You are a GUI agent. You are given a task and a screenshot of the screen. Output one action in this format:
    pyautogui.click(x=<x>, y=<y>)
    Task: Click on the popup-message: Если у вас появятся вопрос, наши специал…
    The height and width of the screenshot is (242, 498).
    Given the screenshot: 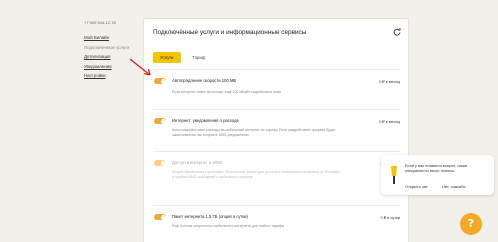 What is the action you would take?
    pyautogui.click(x=436, y=168)
    